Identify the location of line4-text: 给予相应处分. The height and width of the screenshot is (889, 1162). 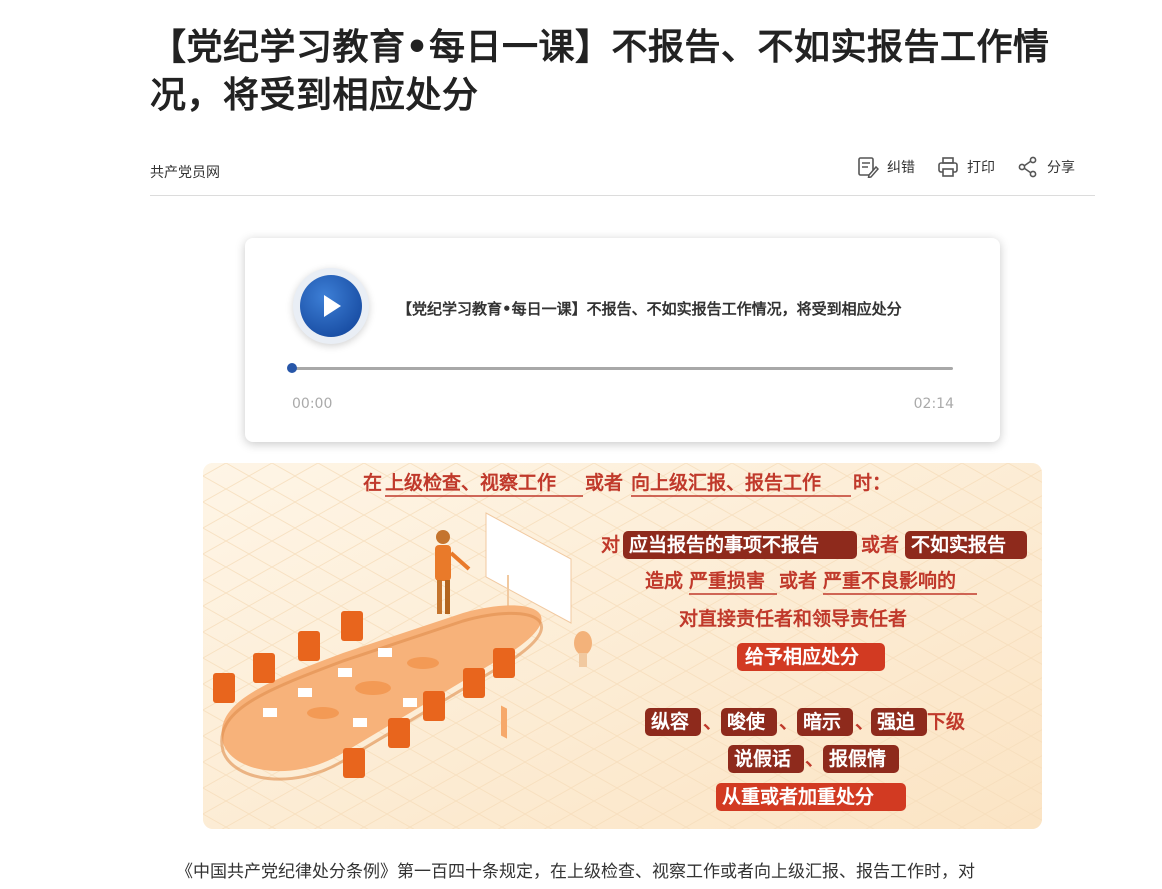
(802, 656).